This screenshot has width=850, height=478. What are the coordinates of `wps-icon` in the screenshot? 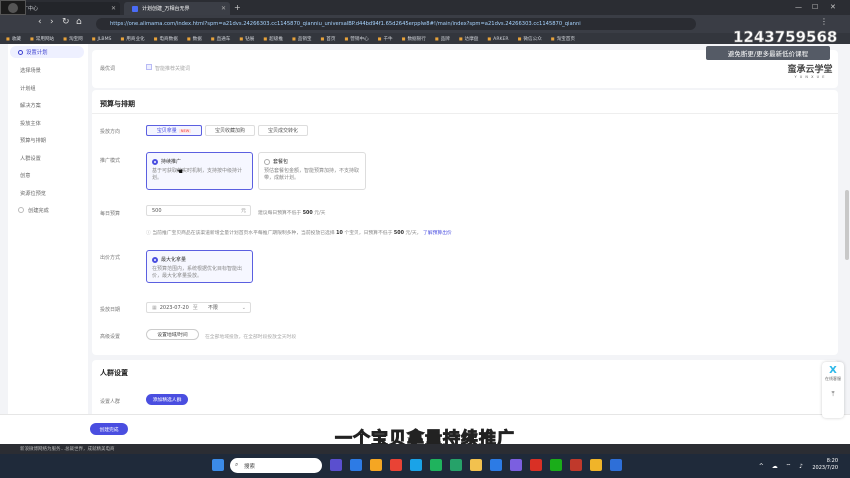 It's located at (576, 465).